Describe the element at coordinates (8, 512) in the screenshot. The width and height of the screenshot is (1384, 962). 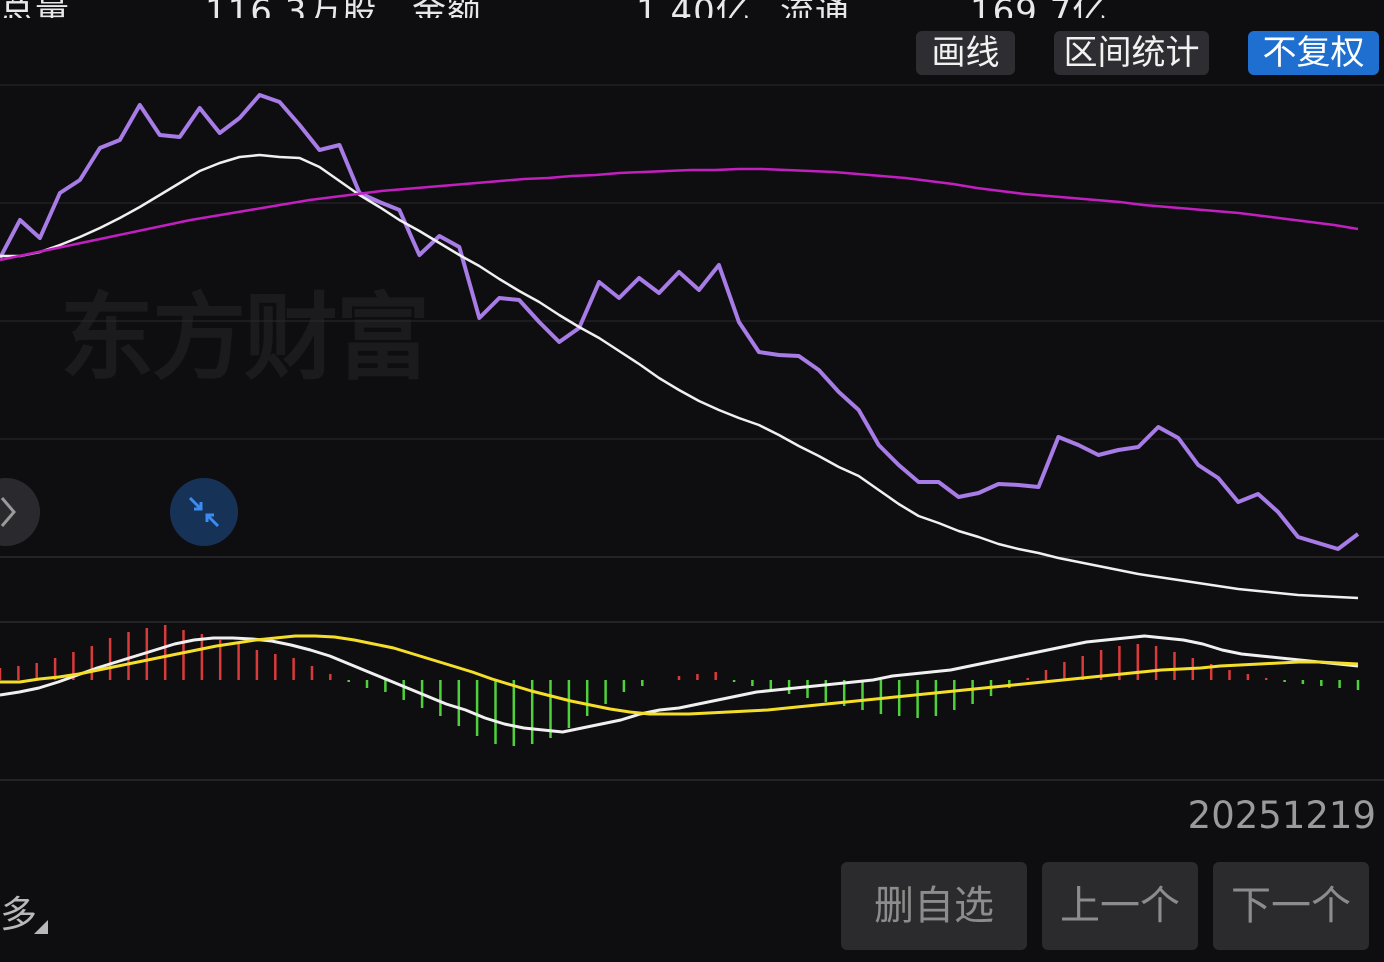
I see `chevron-right-icon` at that location.